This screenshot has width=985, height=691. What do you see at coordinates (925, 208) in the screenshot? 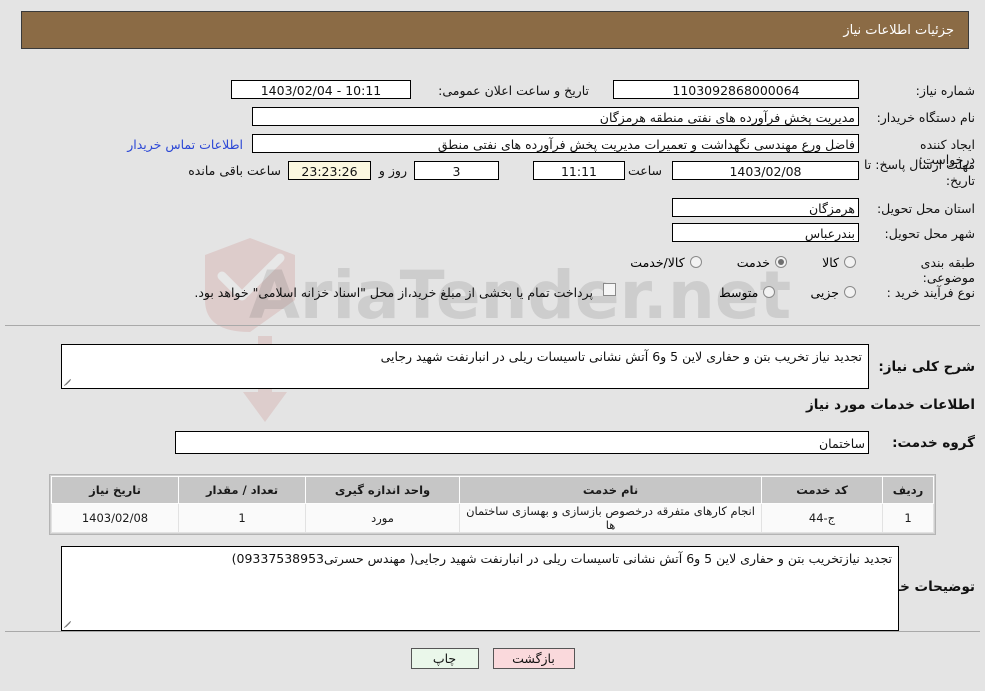
I see `province-label: استان محل تحویل:` at bounding box center [925, 208].